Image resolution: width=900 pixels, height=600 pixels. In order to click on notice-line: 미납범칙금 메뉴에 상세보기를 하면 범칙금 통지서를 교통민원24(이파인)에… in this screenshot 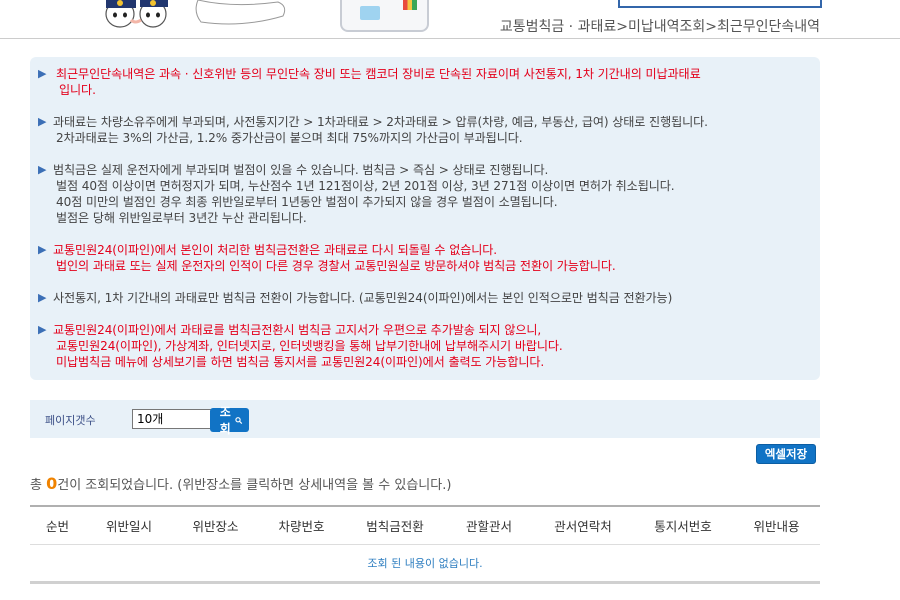, I will do `click(300, 362)`.